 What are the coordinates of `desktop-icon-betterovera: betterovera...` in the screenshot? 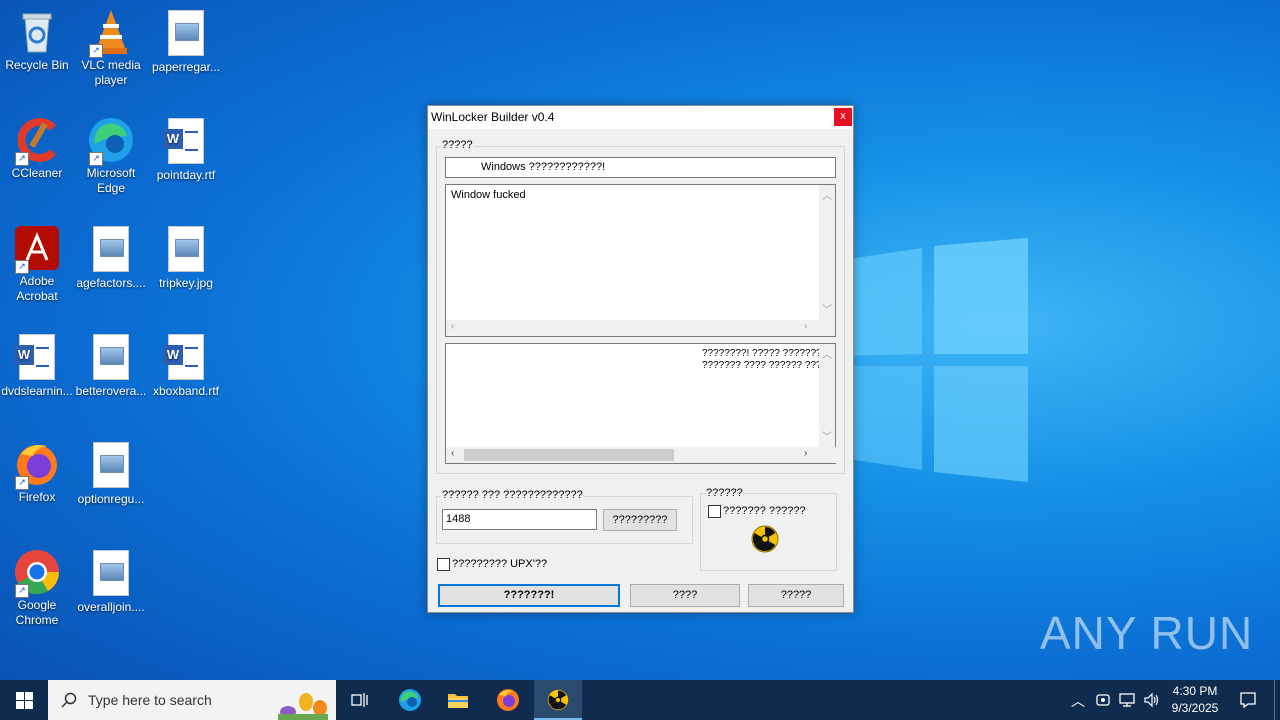 It's located at (111, 365).